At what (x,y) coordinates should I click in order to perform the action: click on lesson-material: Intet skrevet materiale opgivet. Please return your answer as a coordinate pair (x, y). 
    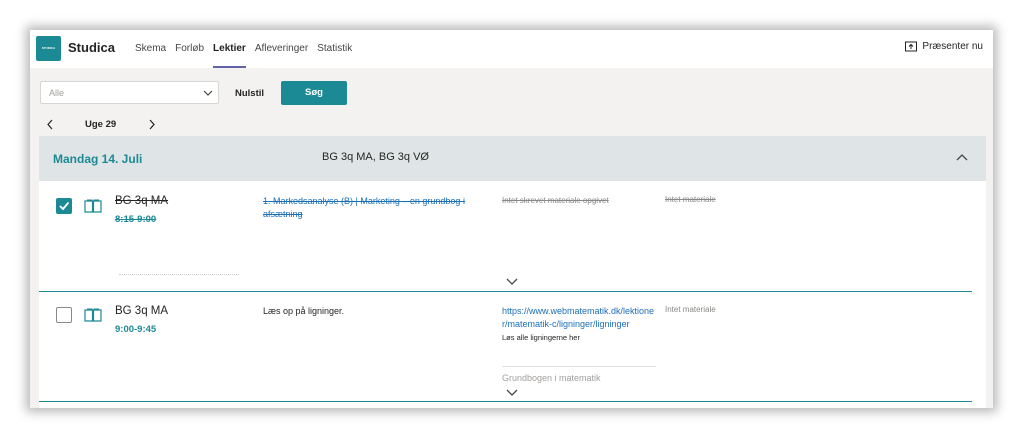
    Looking at the image, I should click on (555, 200).